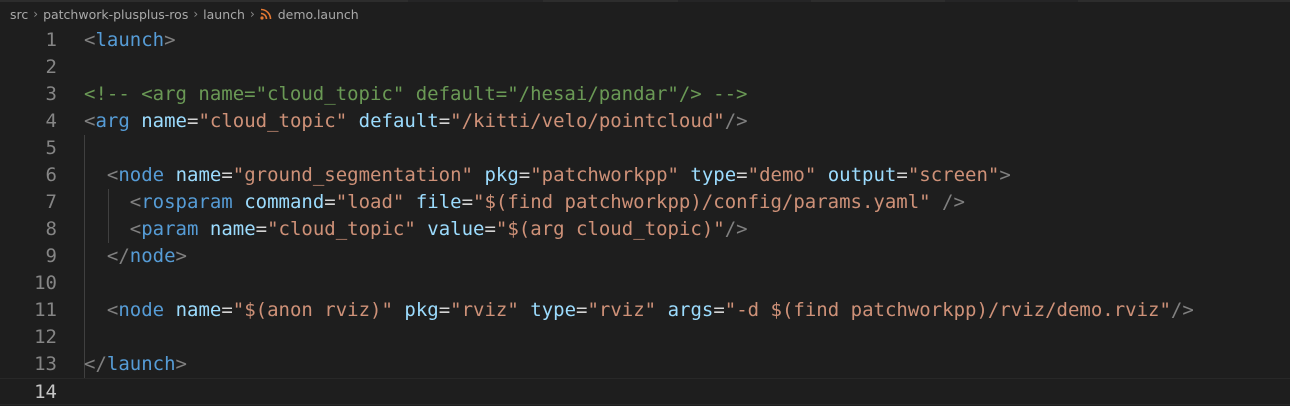 This screenshot has width=1290, height=406. What do you see at coordinates (51, 202) in the screenshot?
I see `line-number: 7` at bounding box center [51, 202].